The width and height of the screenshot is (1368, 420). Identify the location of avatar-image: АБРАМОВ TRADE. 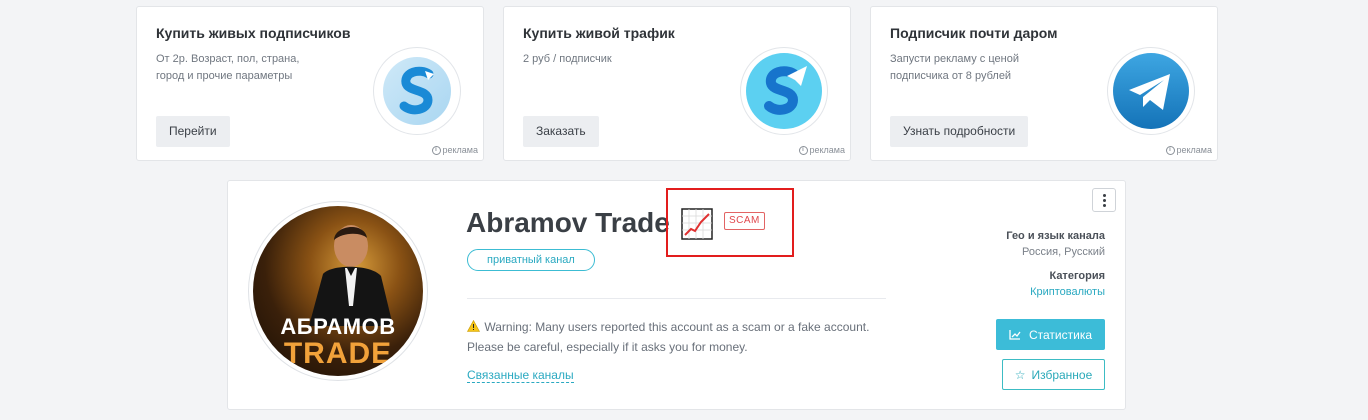
(338, 291).